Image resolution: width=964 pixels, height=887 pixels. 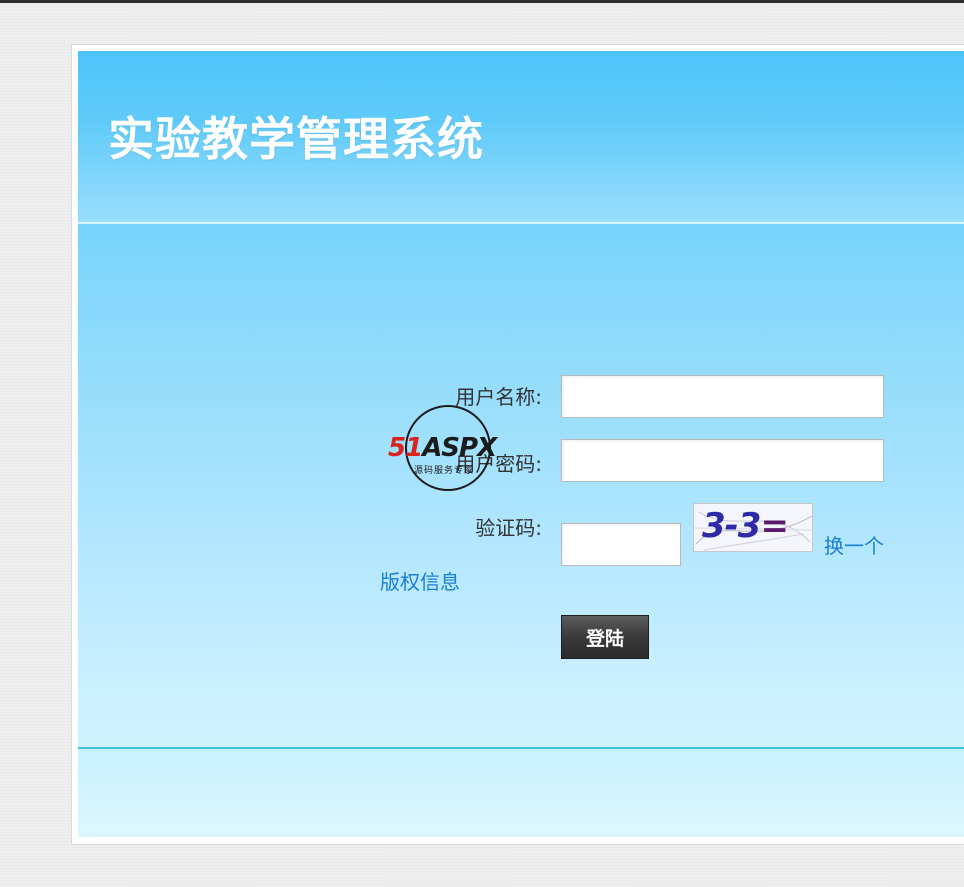 I want to click on header-divider, so click(x=521, y=223).